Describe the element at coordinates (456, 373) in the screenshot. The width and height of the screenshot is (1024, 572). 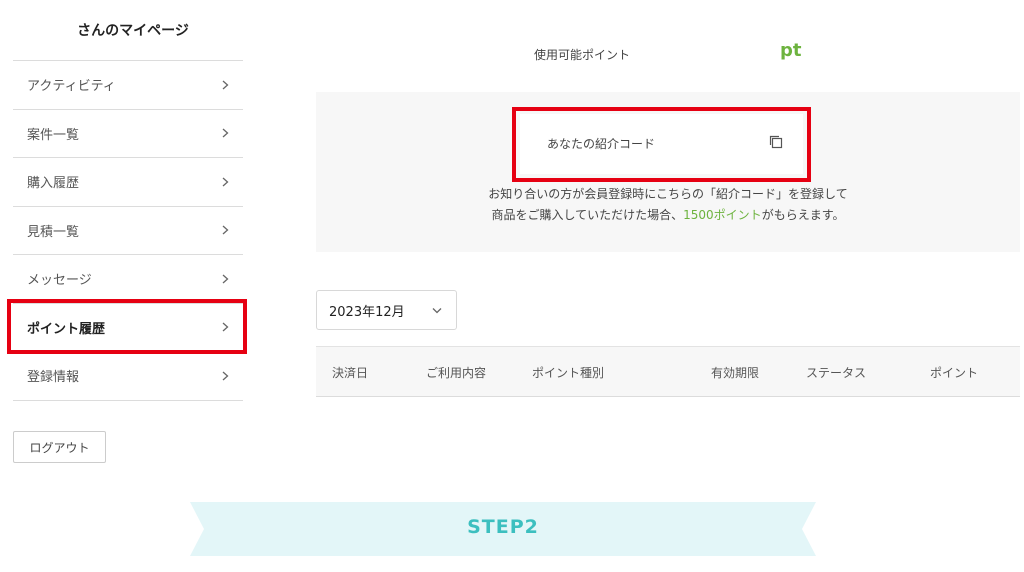
I see `column-header-usage: ご利用内容` at that location.